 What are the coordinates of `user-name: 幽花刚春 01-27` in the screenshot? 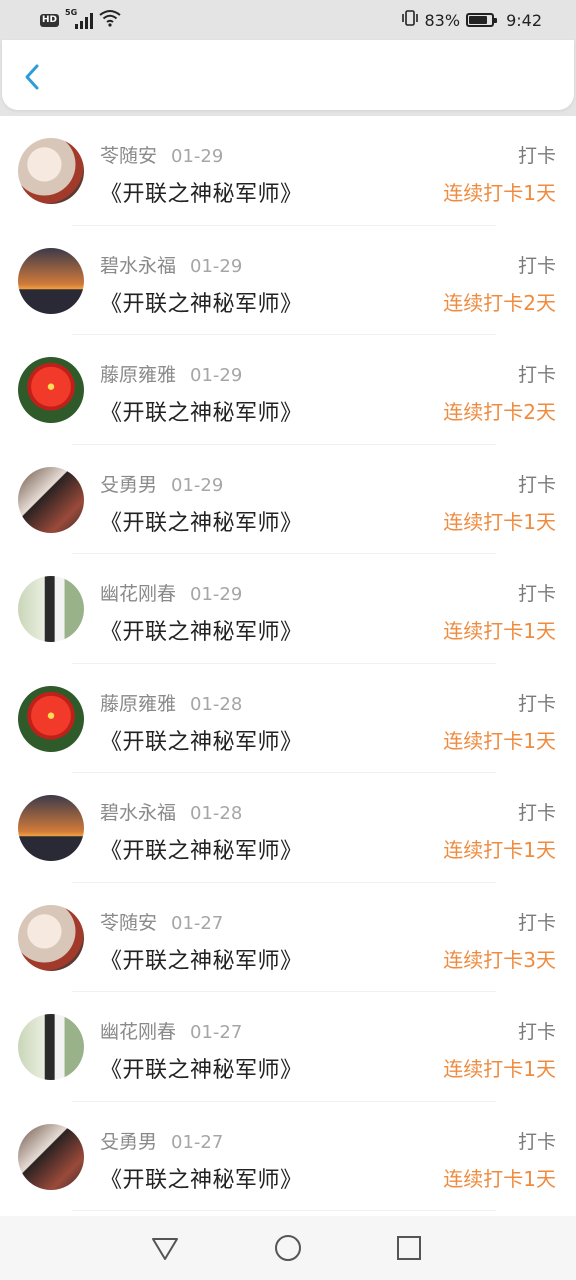 It's located at (171, 1030).